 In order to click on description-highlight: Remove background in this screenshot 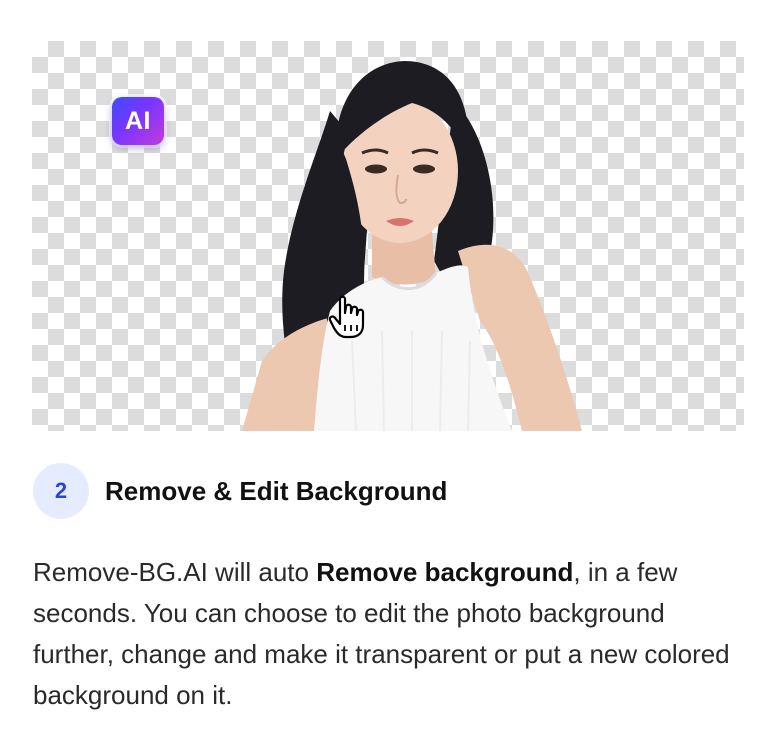, I will do `click(445, 572)`.